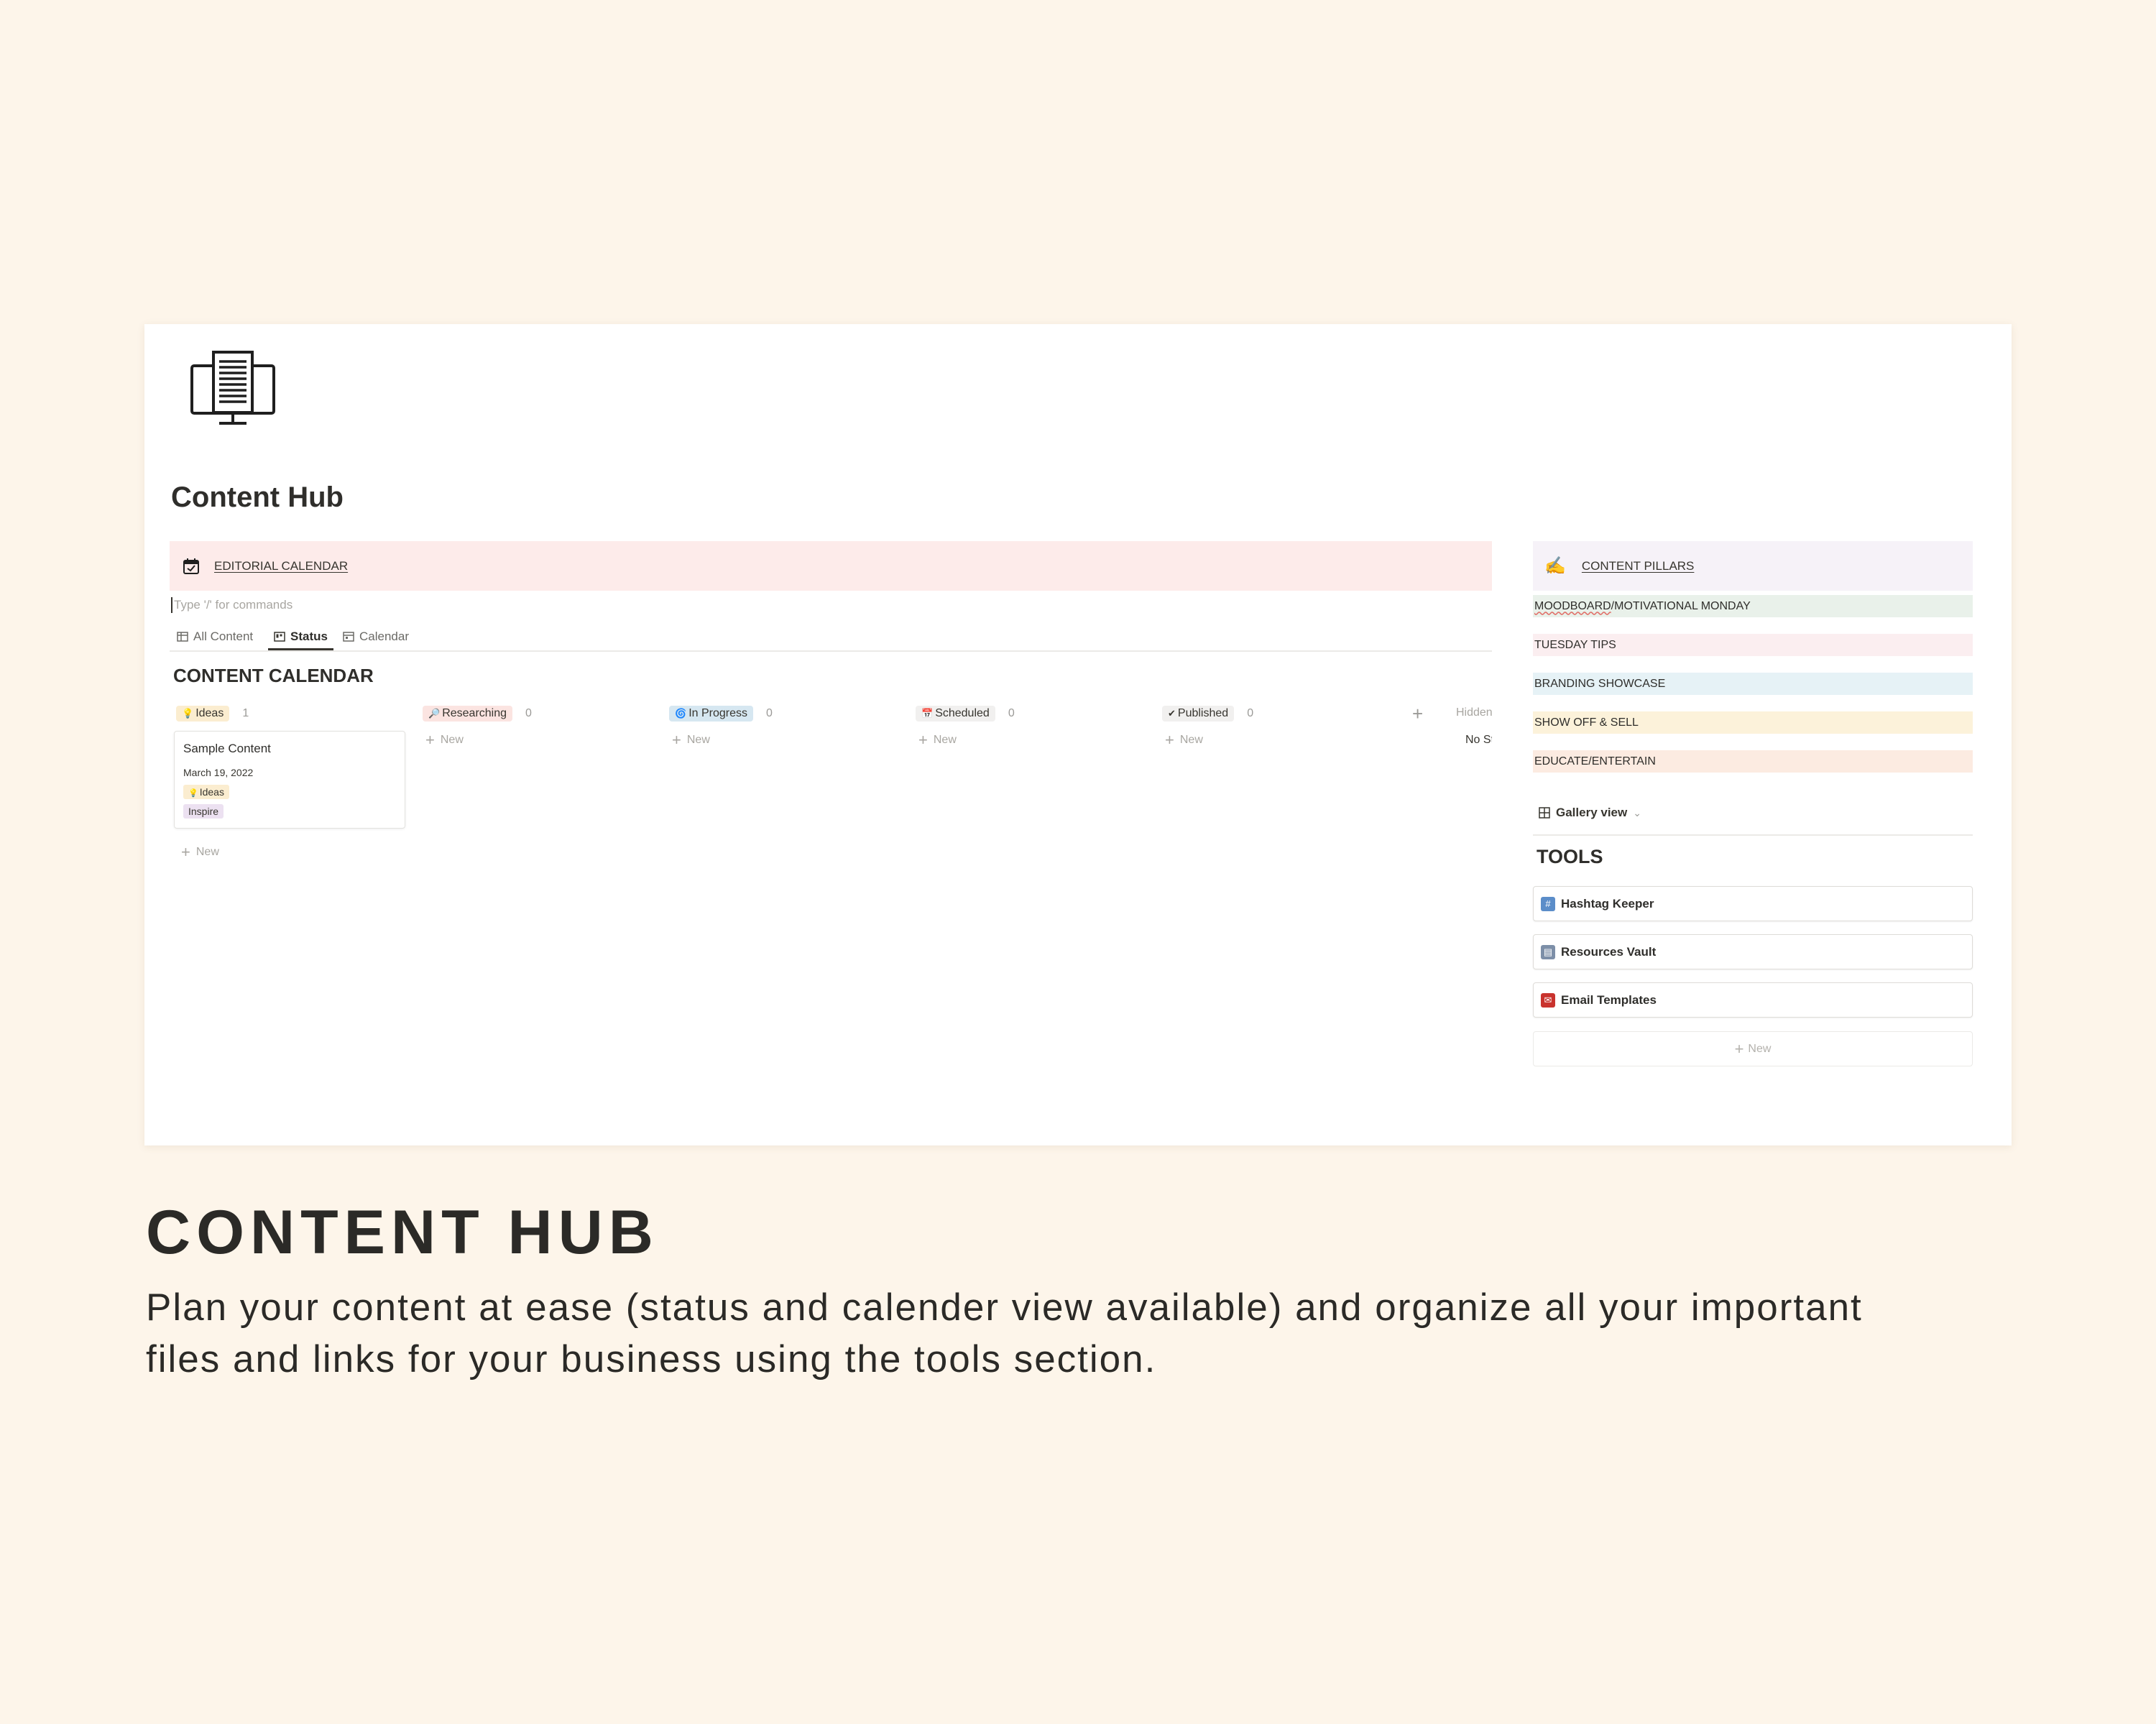  What do you see at coordinates (384, 636) in the screenshot?
I see `tab-label: Calendar` at bounding box center [384, 636].